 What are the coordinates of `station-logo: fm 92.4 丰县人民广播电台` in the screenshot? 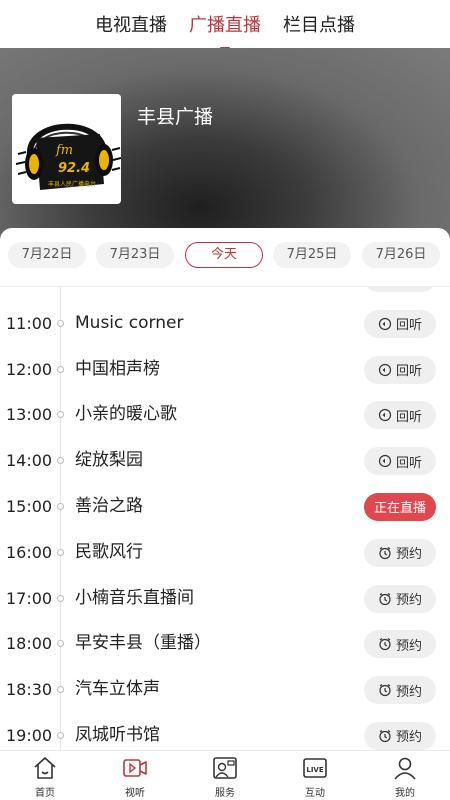 It's located at (66, 149).